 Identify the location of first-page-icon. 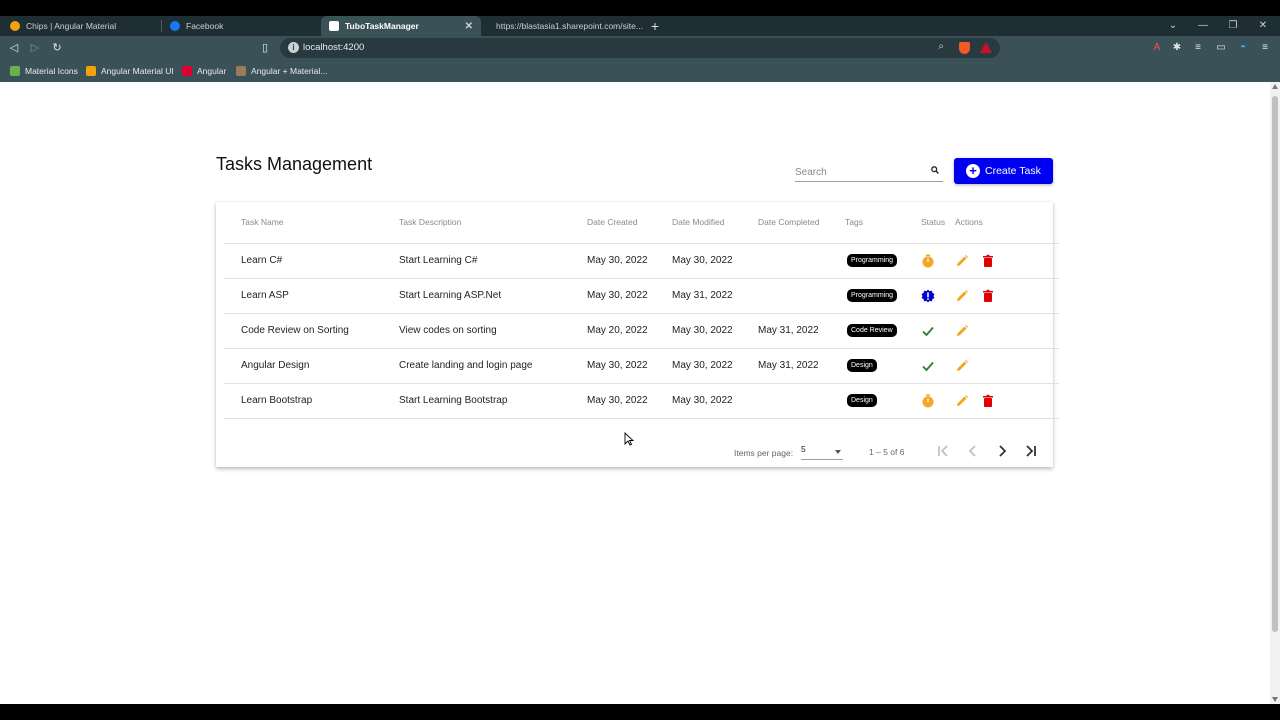
(943, 451).